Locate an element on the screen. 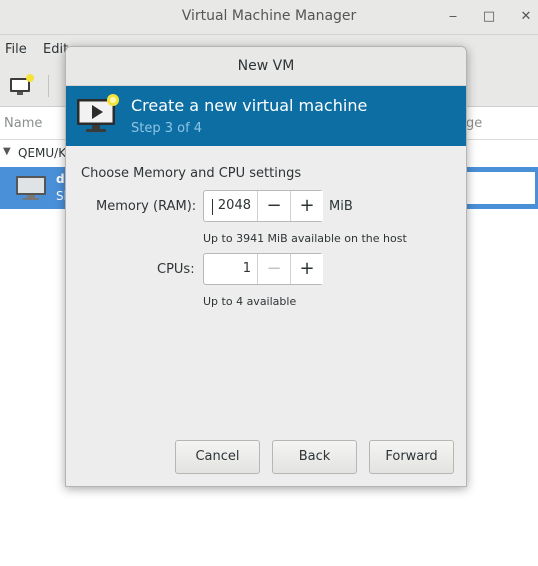 Image resolution: width=538 pixels, height=566 pixels. dialog-titlebar: New VM is located at coordinates (266, 66).